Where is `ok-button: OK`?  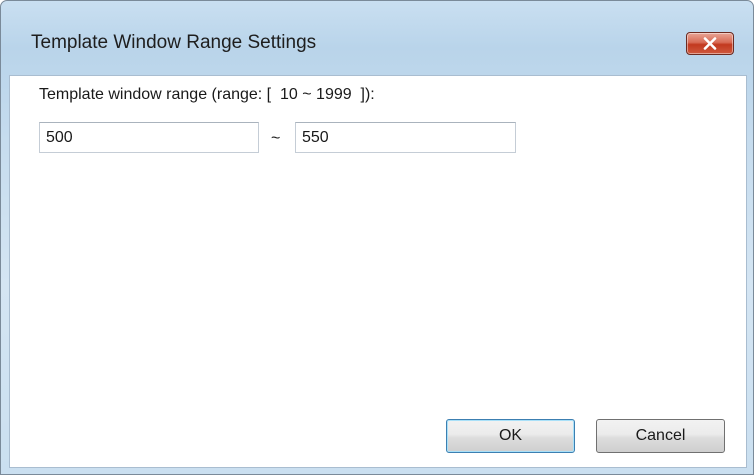 ok-button: OK is located at coordinates (510, 436).